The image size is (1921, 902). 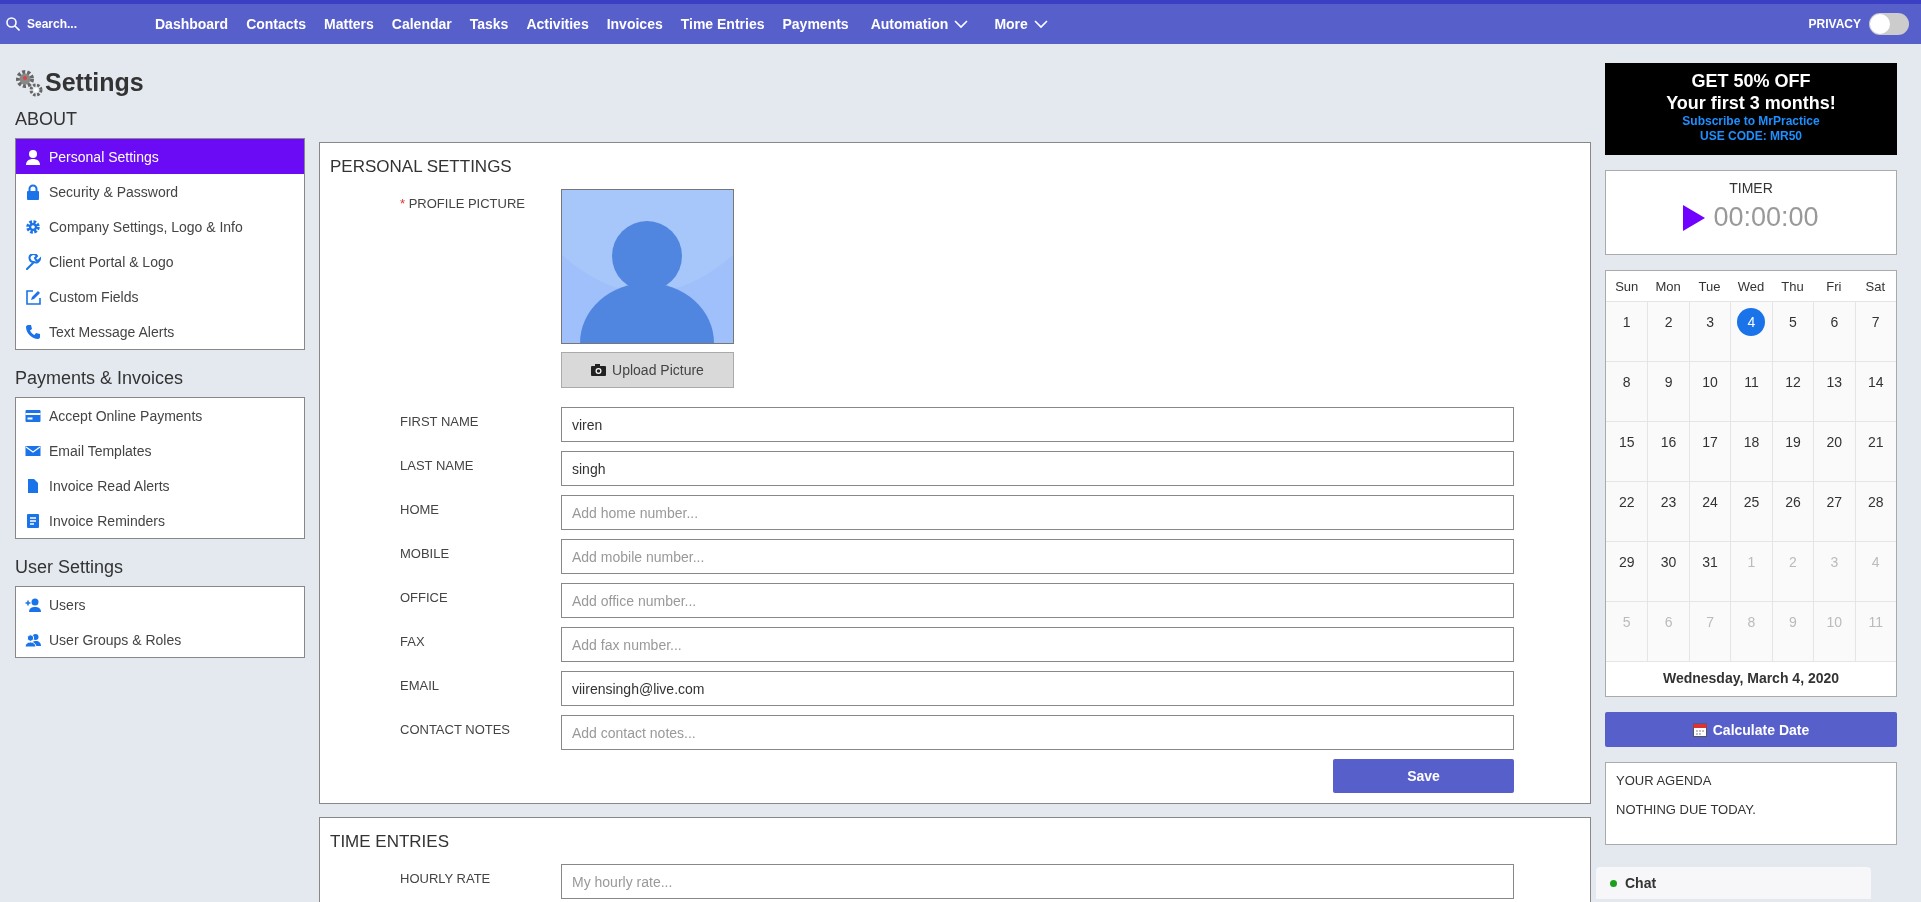 I want to click on users-icon, so click(x=33, y=639).